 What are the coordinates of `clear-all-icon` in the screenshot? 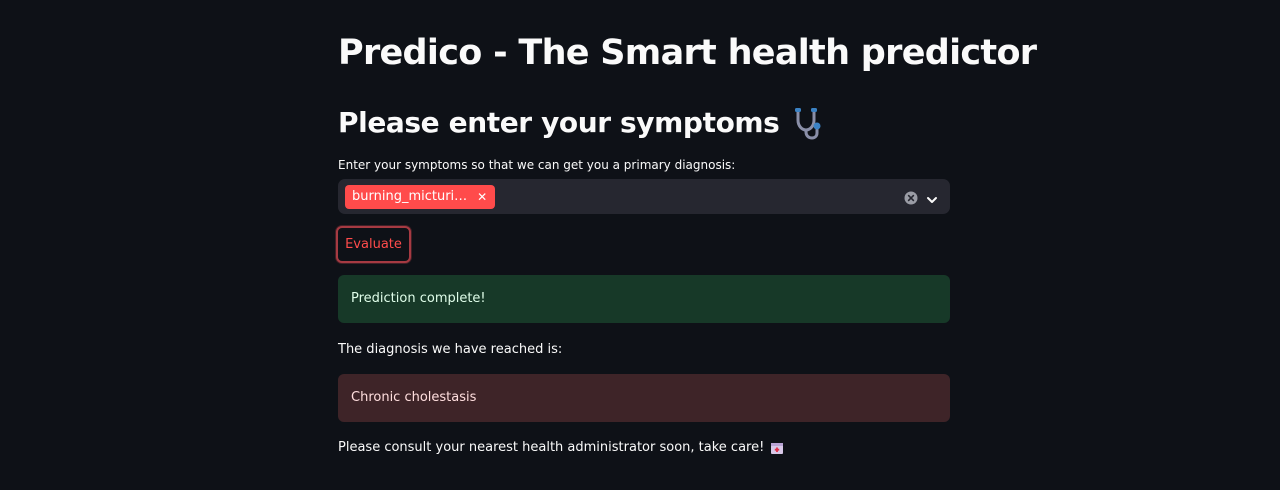 It's located at (911, 197).